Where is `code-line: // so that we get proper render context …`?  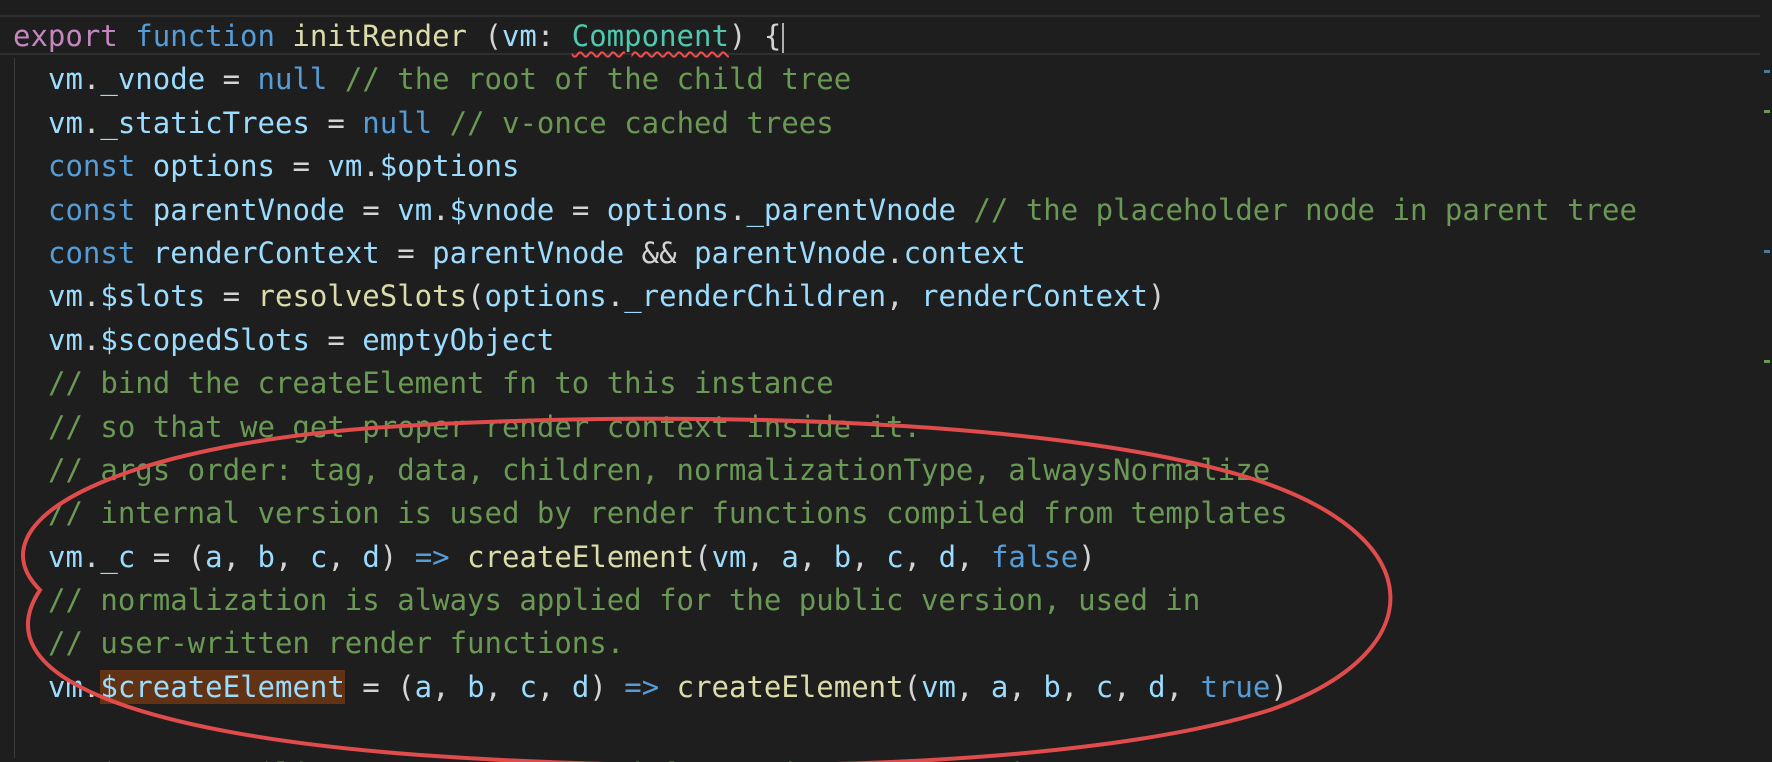 code-line: // so that we get proper render context … is located at coordinates (818, 427).